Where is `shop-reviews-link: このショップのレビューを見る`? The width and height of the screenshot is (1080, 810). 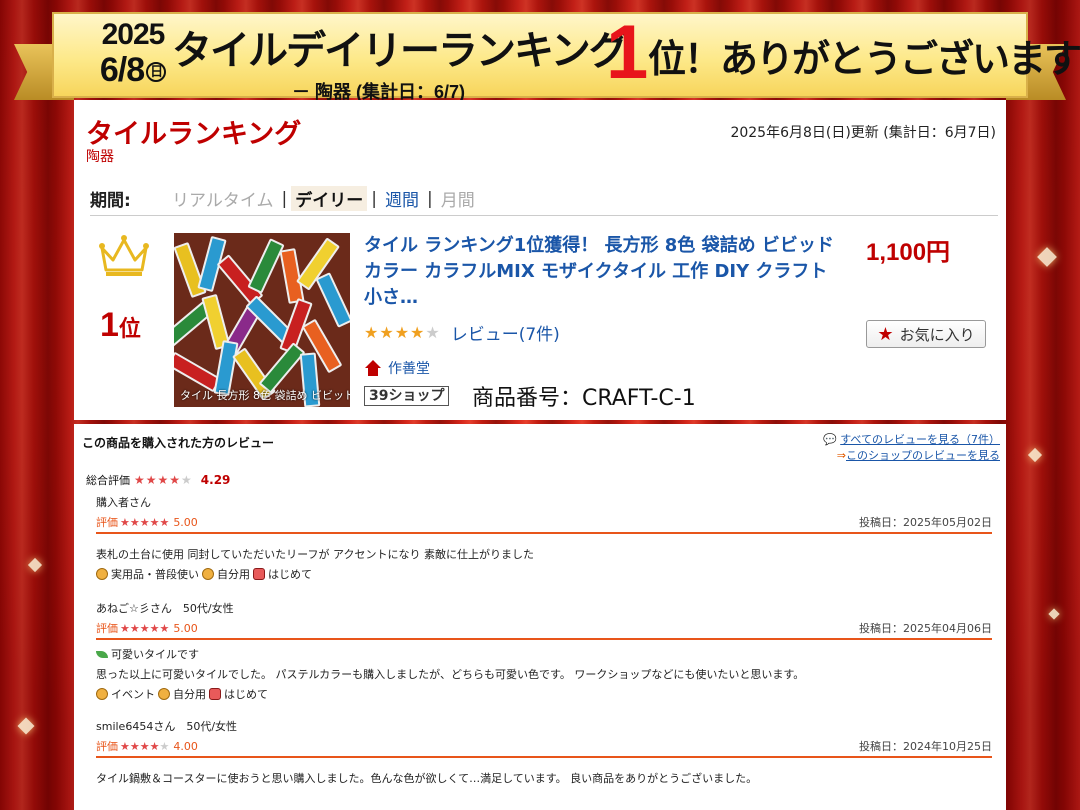 shop-reviews-link: このショップのレビューを見る is located at coordinates (923, 455).